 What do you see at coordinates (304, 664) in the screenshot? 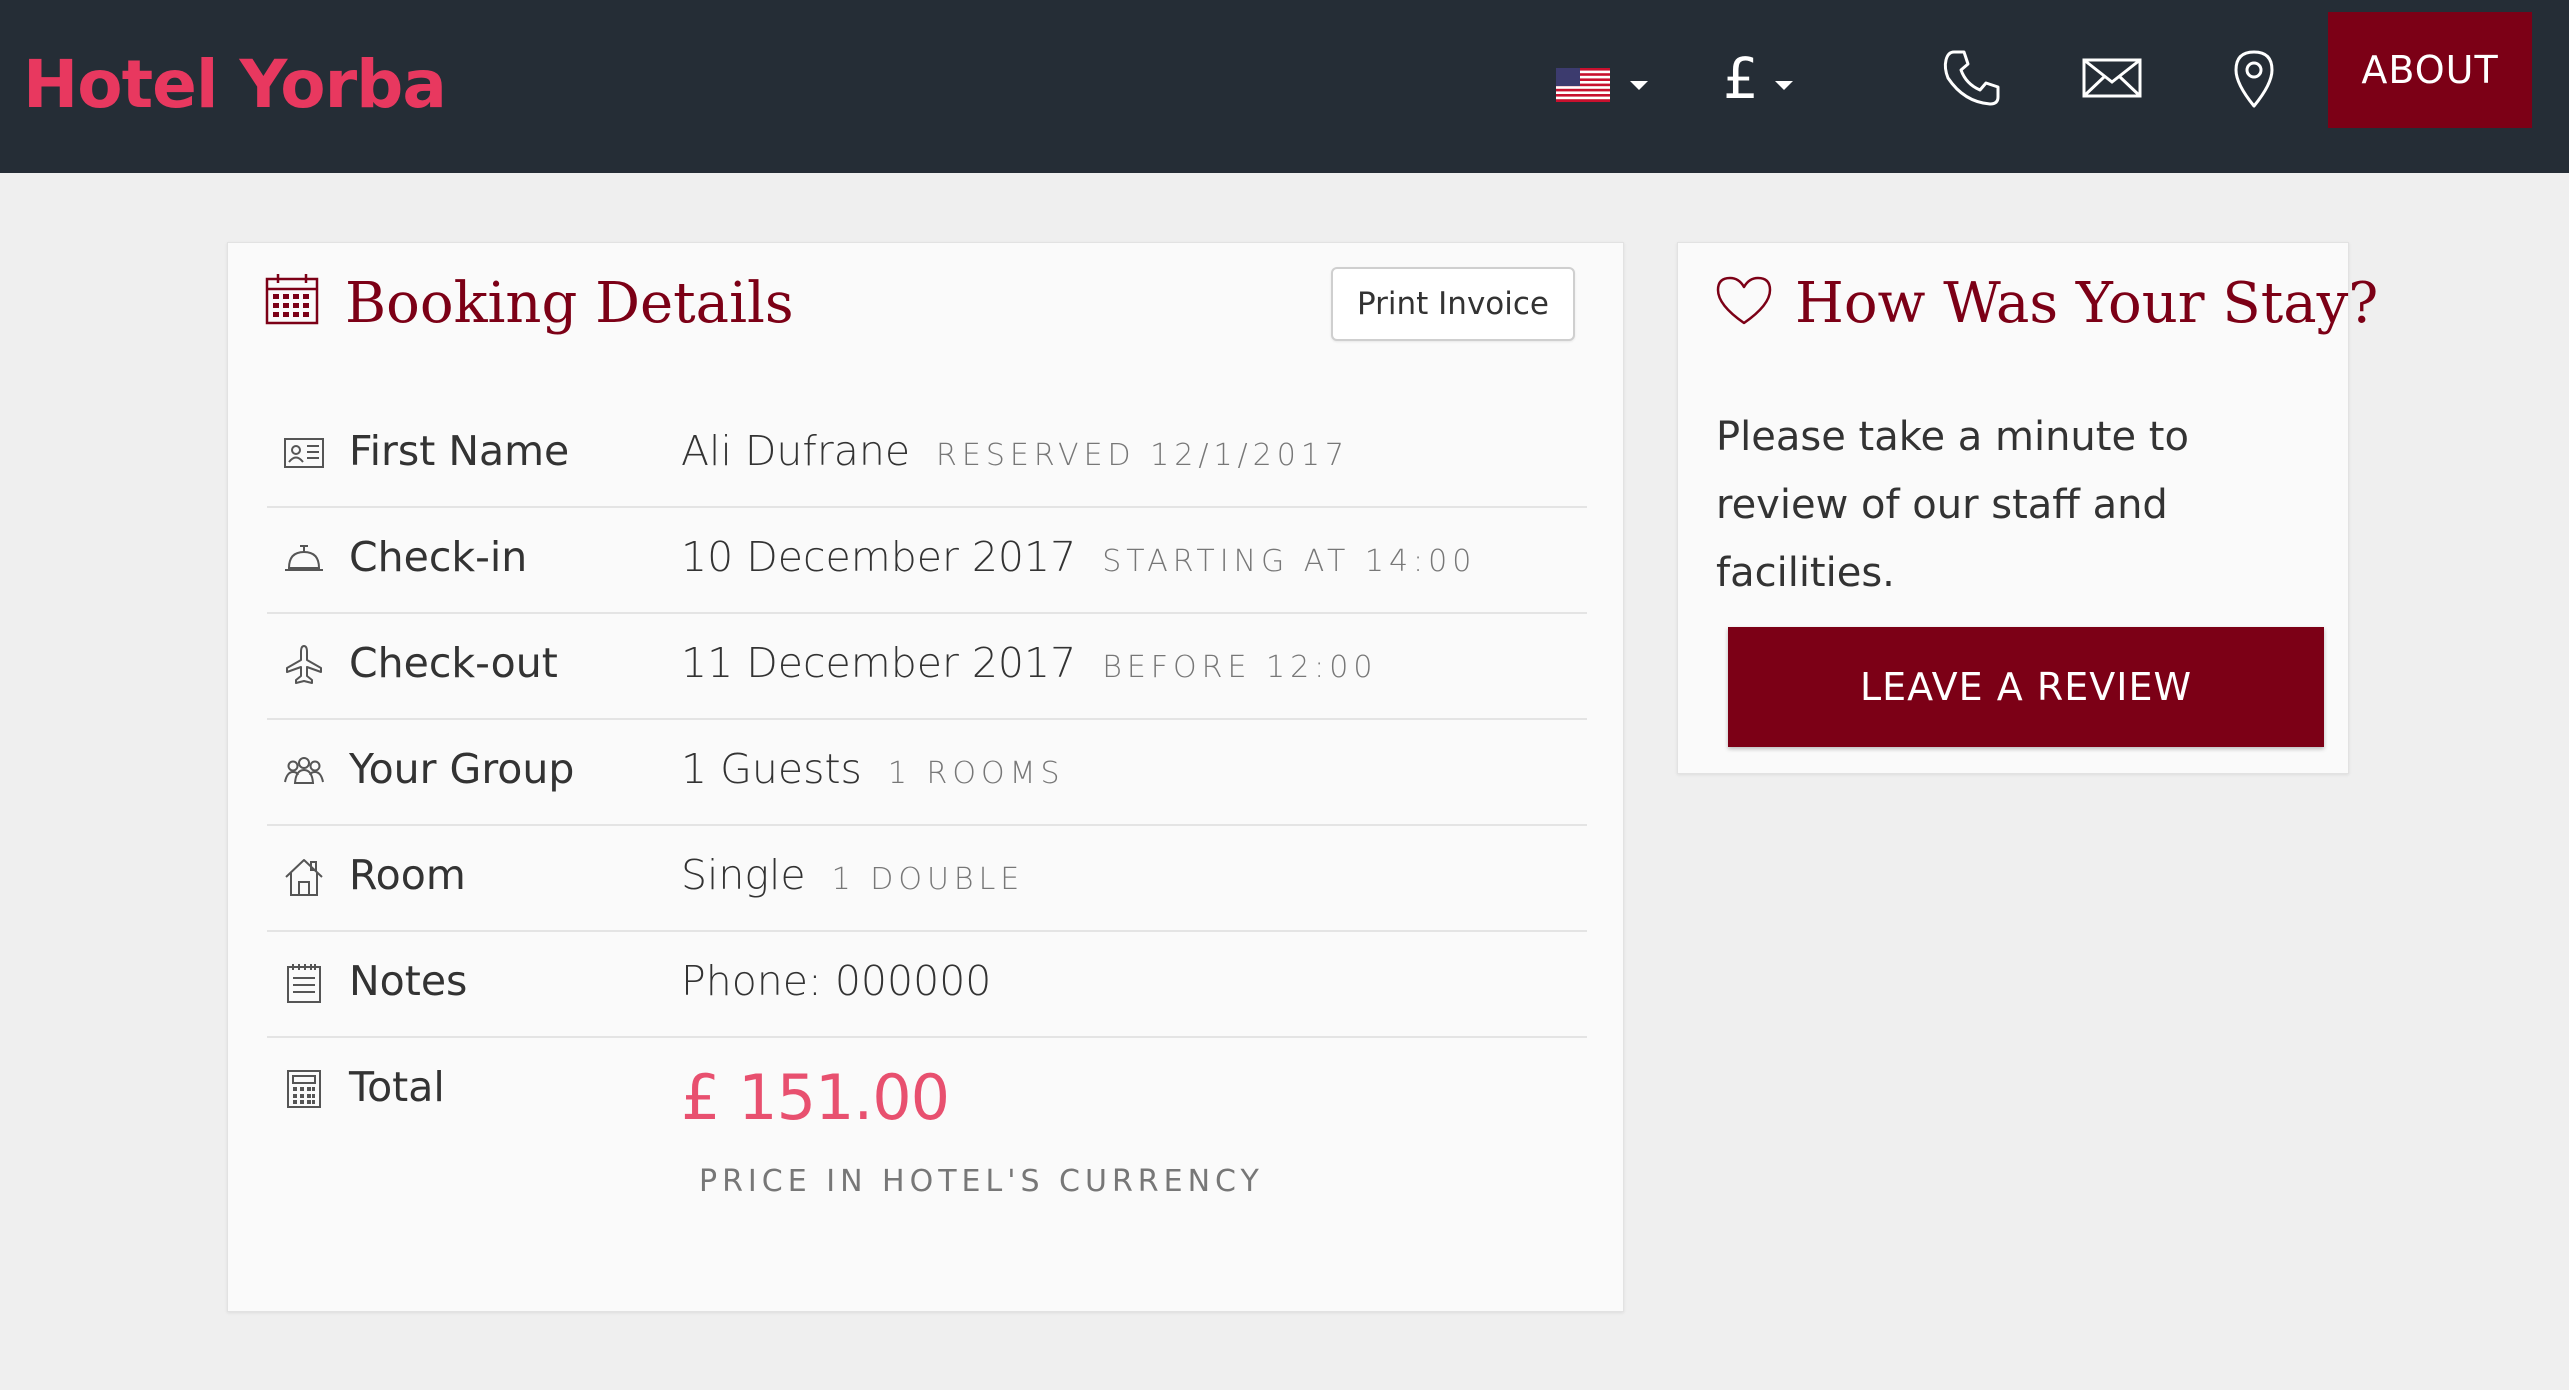
I see `airplane-icon` at bounding box center [304, 664].